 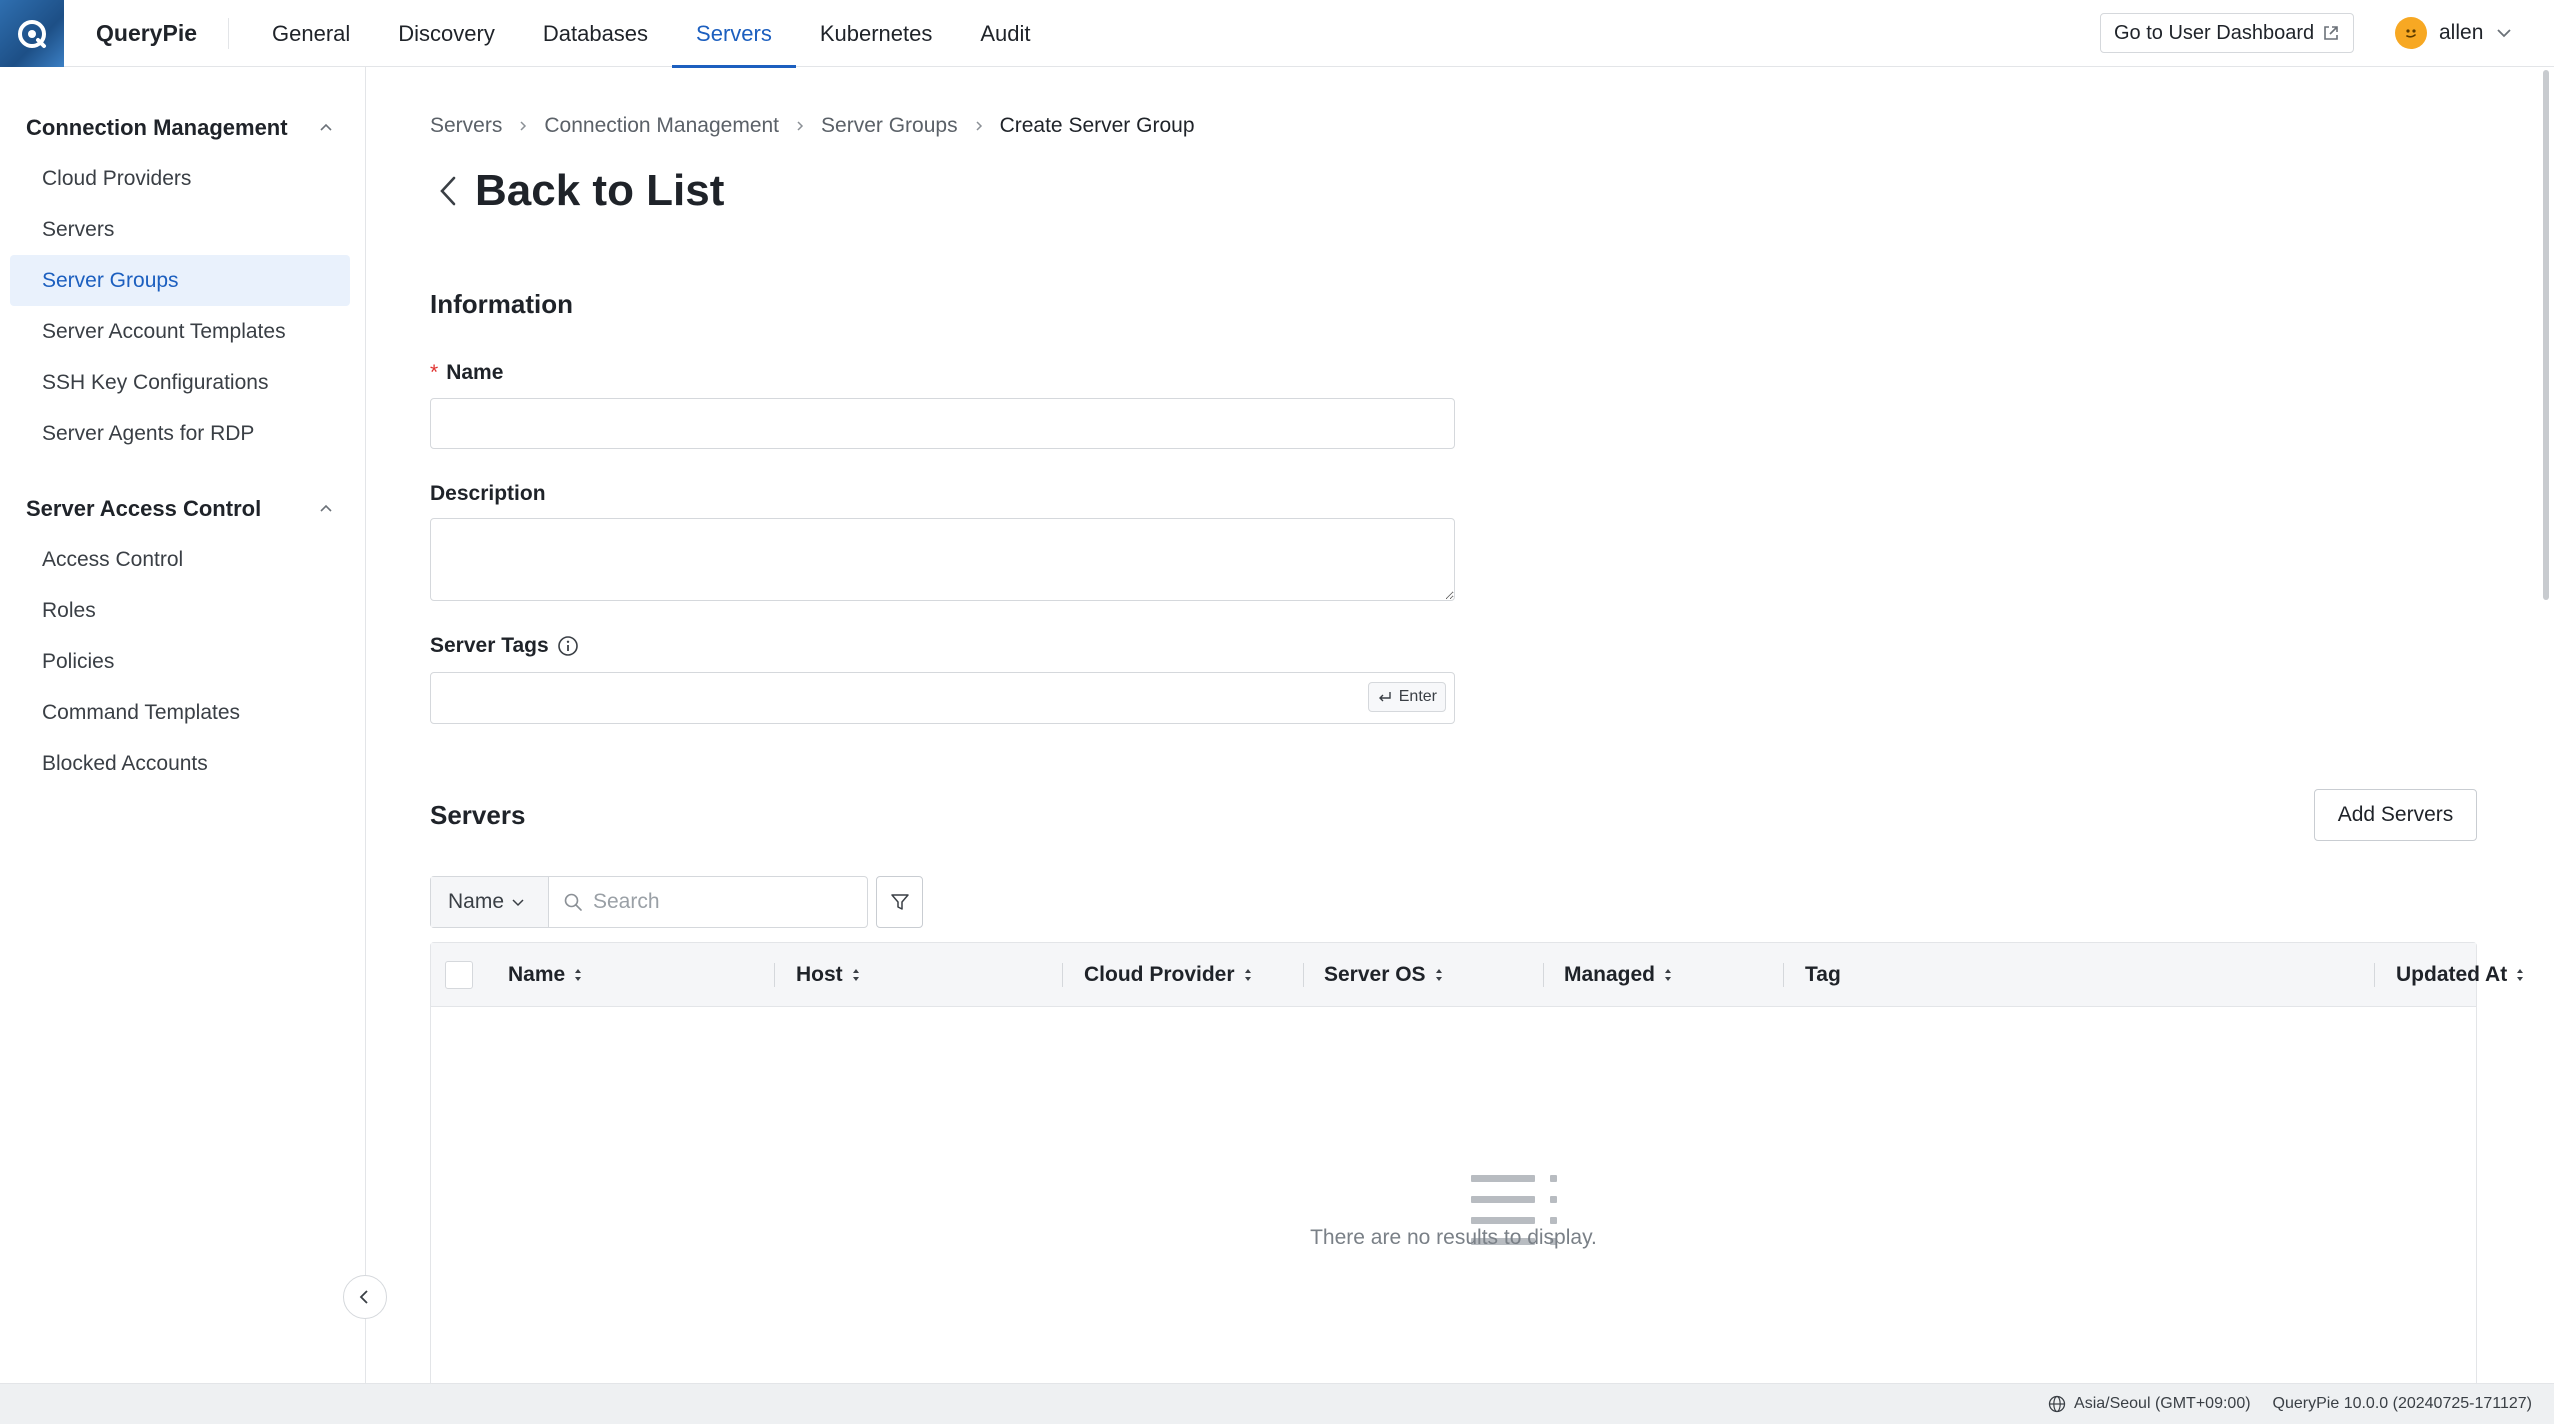 I want to click on nav-general: General, so click(x=311, y=33).